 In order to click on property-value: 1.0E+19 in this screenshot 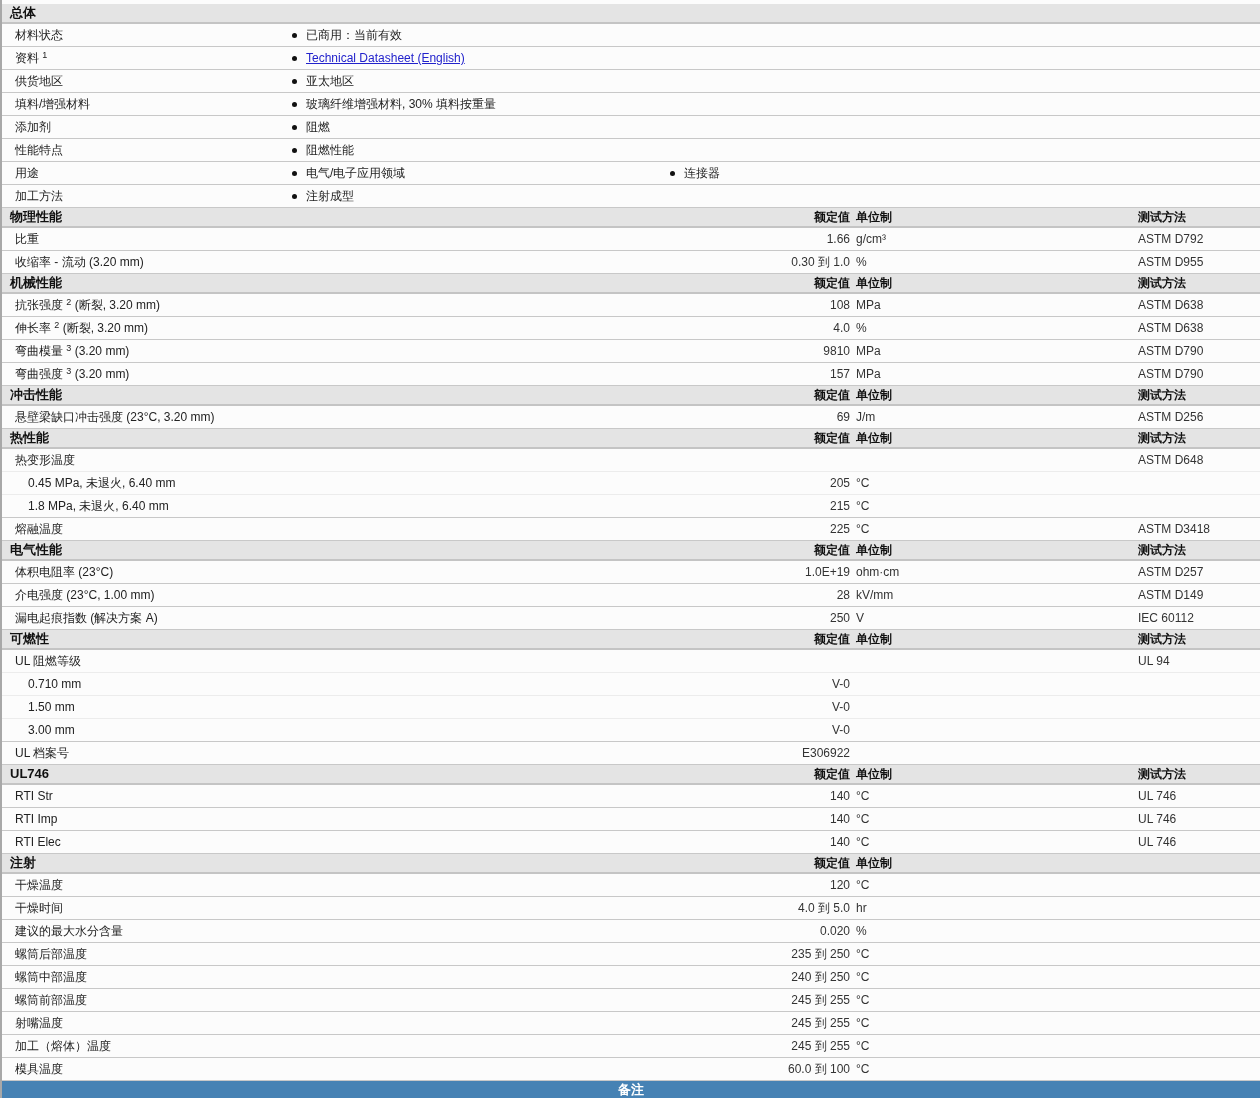, I will do `click(827, 572)`.